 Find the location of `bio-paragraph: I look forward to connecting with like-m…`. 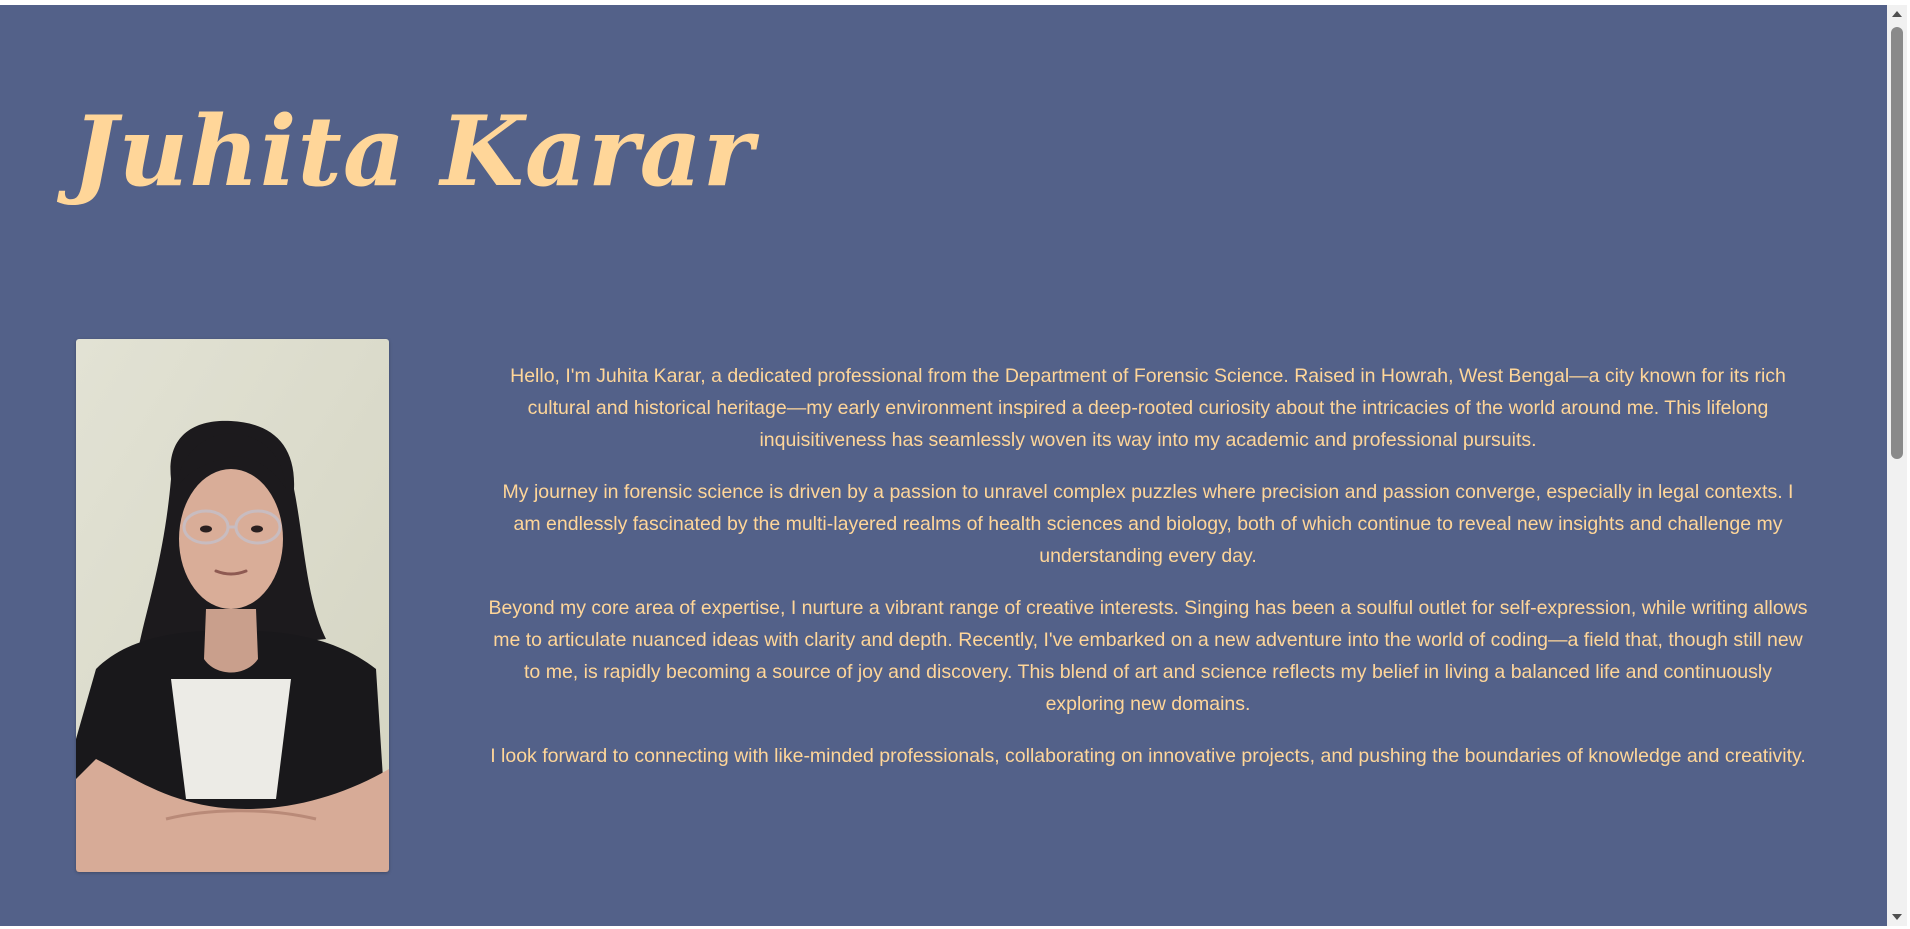

bio-paragraph: I look forward to connecting with like-m… is located at coordinates (1148, 756).